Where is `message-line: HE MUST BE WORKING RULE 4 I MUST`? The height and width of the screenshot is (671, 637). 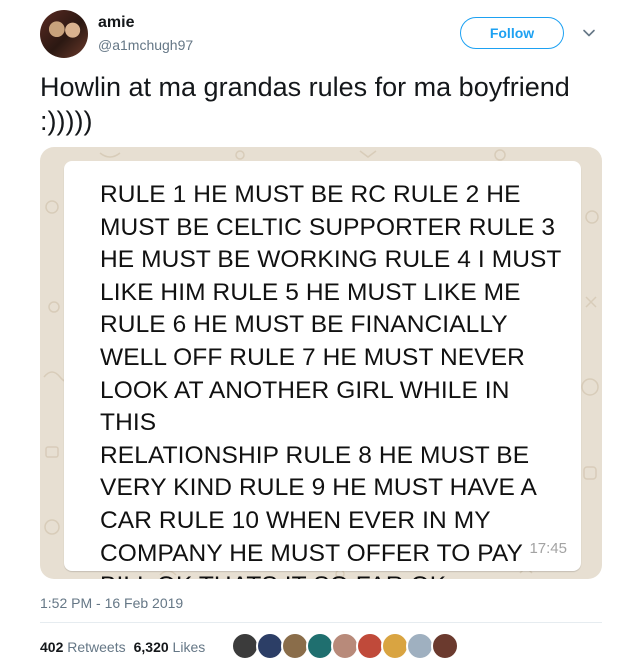
message-line: HE MUST BE WORKING RULE 4 I MUST is located at coordinates (331, 260).